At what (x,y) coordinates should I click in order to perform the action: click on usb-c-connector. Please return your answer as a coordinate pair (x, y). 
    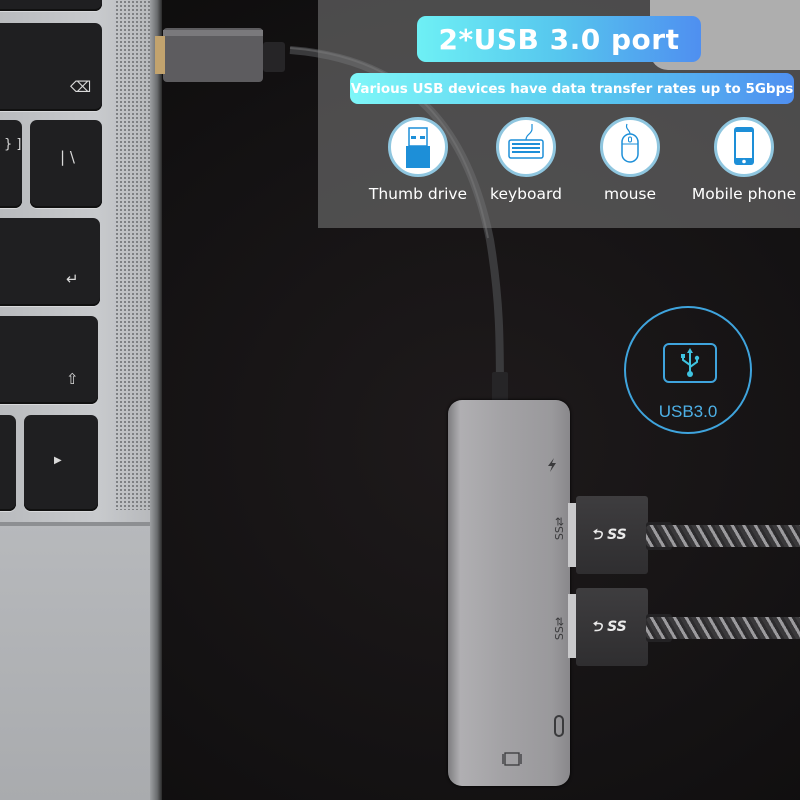
    Looking at the image, I should click on (160, 55).